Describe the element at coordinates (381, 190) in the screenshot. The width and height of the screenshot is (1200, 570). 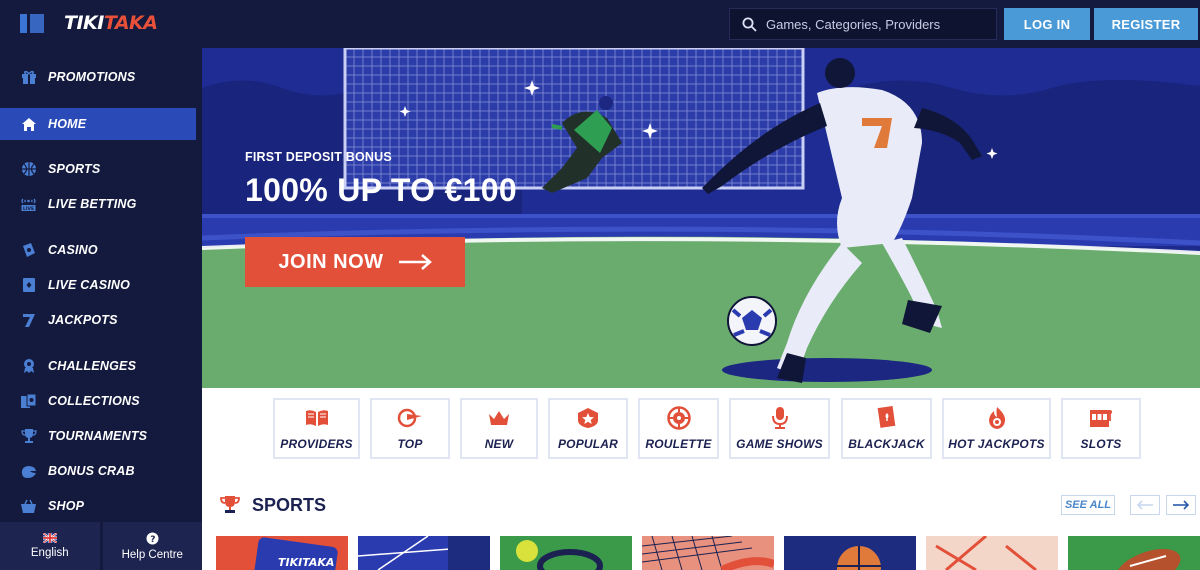
I see `hero-title: 100% UP TO €100` at that location.